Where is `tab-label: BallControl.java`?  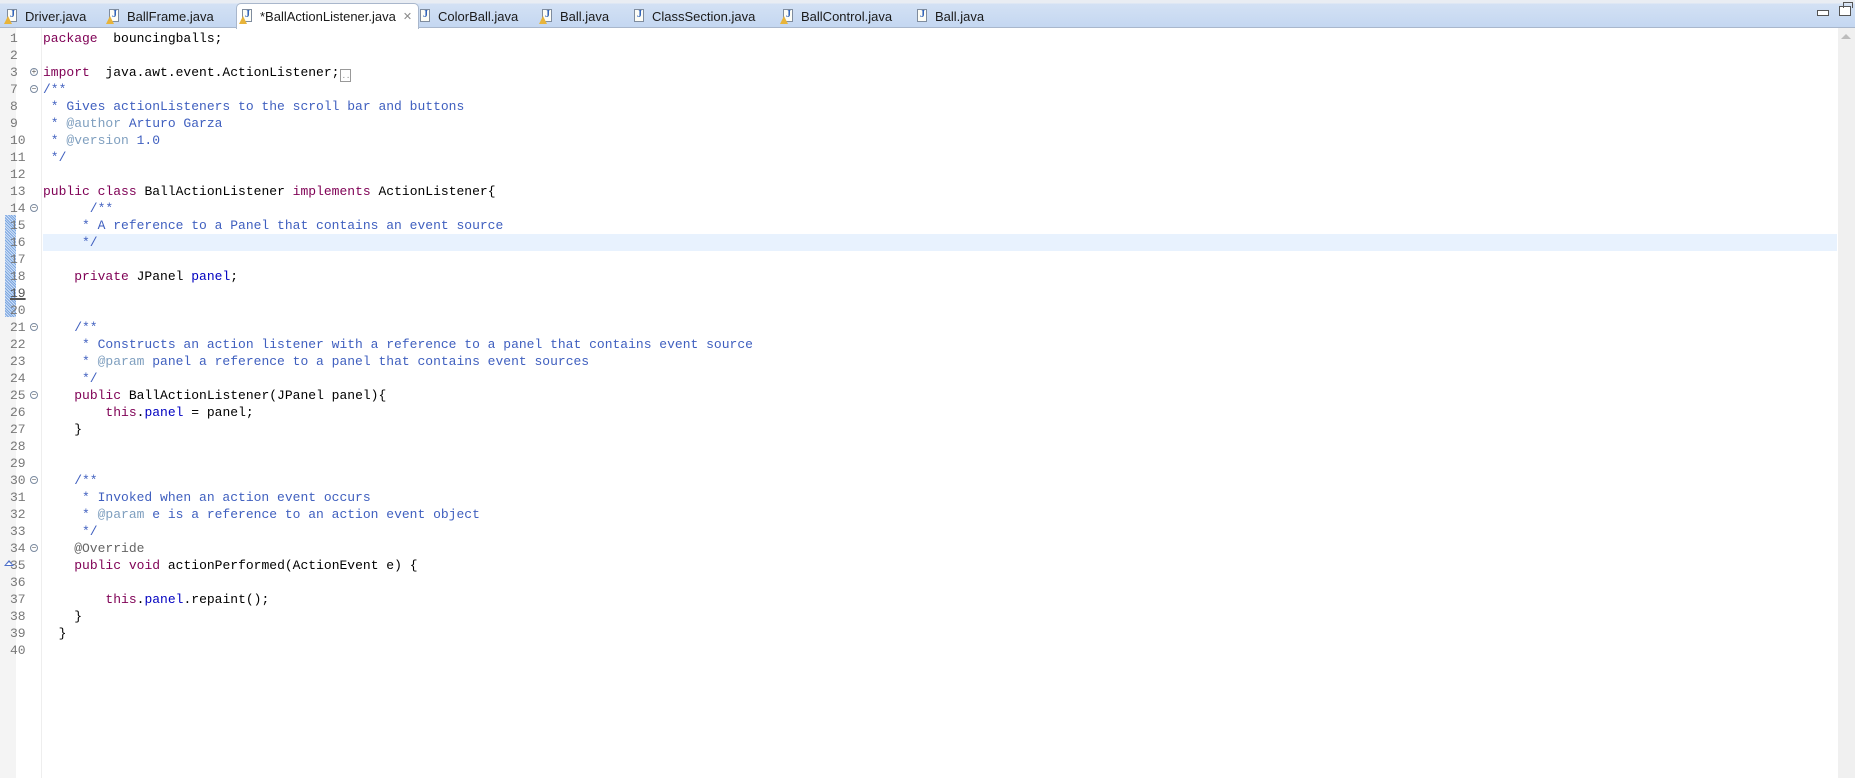
tab-label: BallControl.java is located at coordinates (847, 16).